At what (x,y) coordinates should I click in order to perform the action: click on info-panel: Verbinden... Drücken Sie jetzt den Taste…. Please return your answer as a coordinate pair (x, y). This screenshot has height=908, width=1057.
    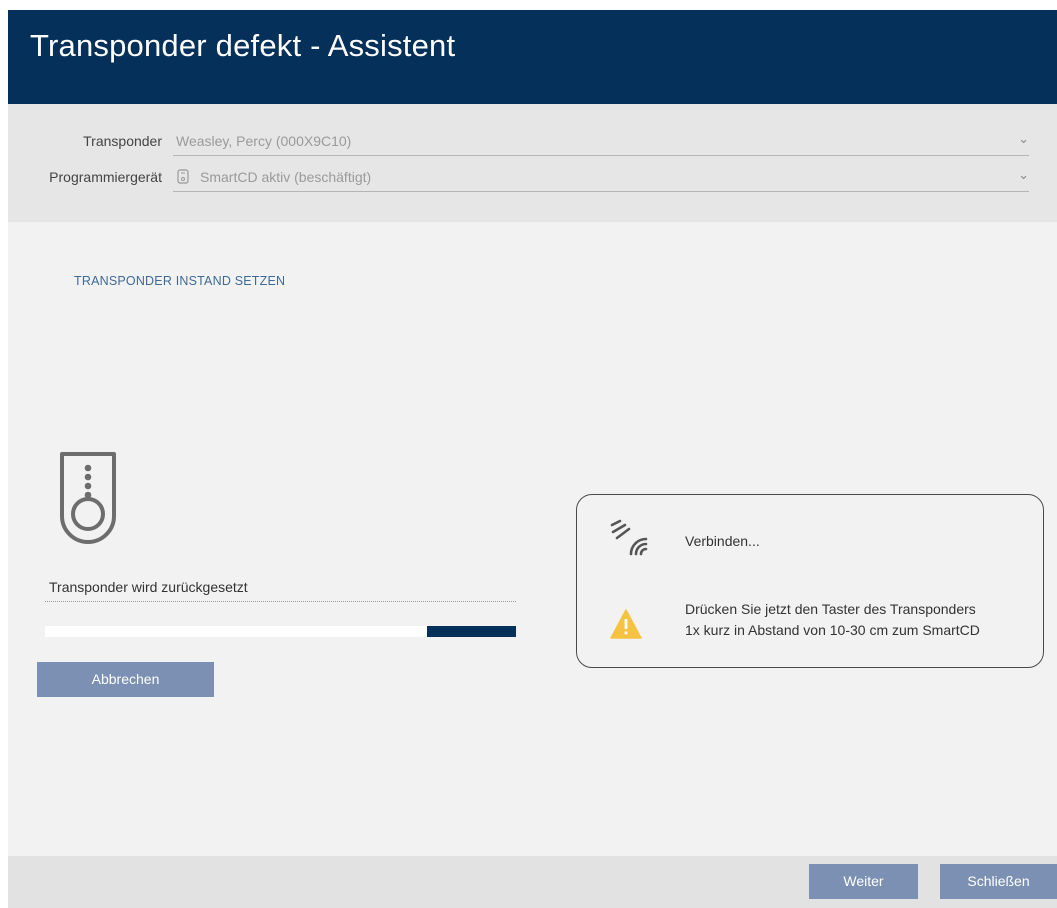
    Looking at the image, I should click on (810, 581).